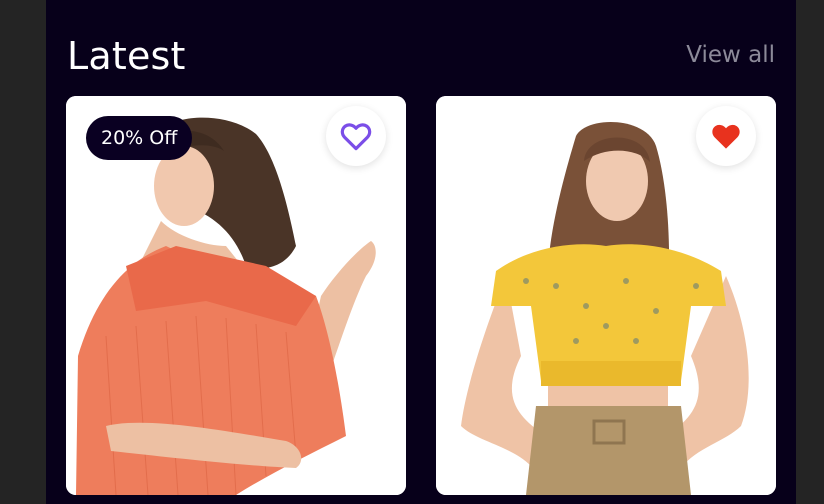  What do you see at coordinates (139, 138) in the screenshot?
I see `discount-badge: 20% Off` at bounding box center [139, 138].